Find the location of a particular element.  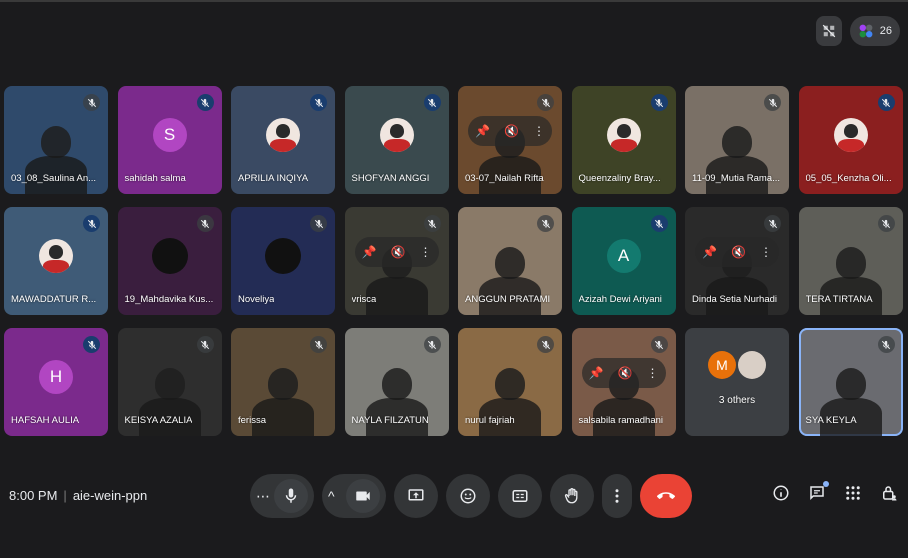

camera-button is located at coordinates (363, 496).